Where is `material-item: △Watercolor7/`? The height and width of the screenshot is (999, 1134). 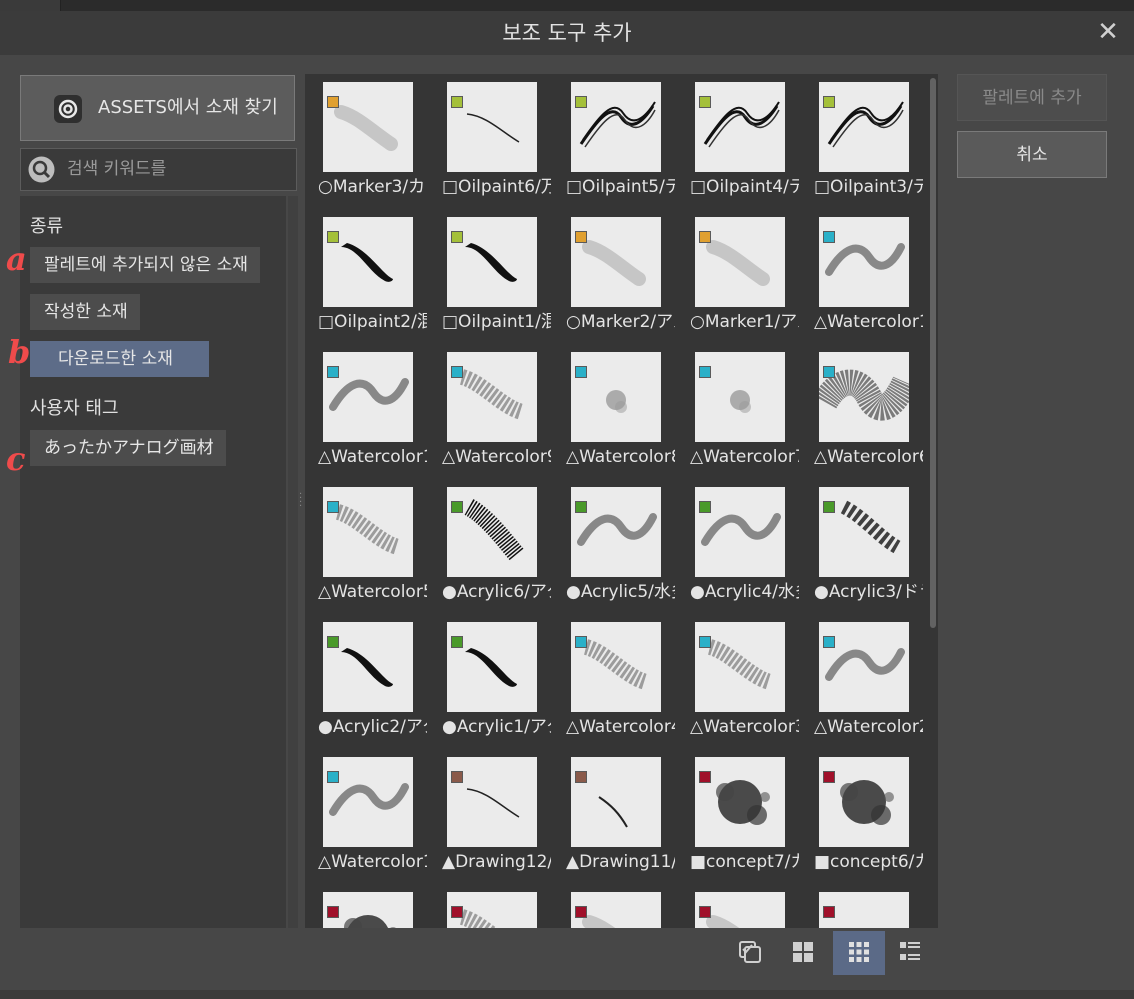 material-item: △Watercolor7/ is located at coordinates (750, 413).